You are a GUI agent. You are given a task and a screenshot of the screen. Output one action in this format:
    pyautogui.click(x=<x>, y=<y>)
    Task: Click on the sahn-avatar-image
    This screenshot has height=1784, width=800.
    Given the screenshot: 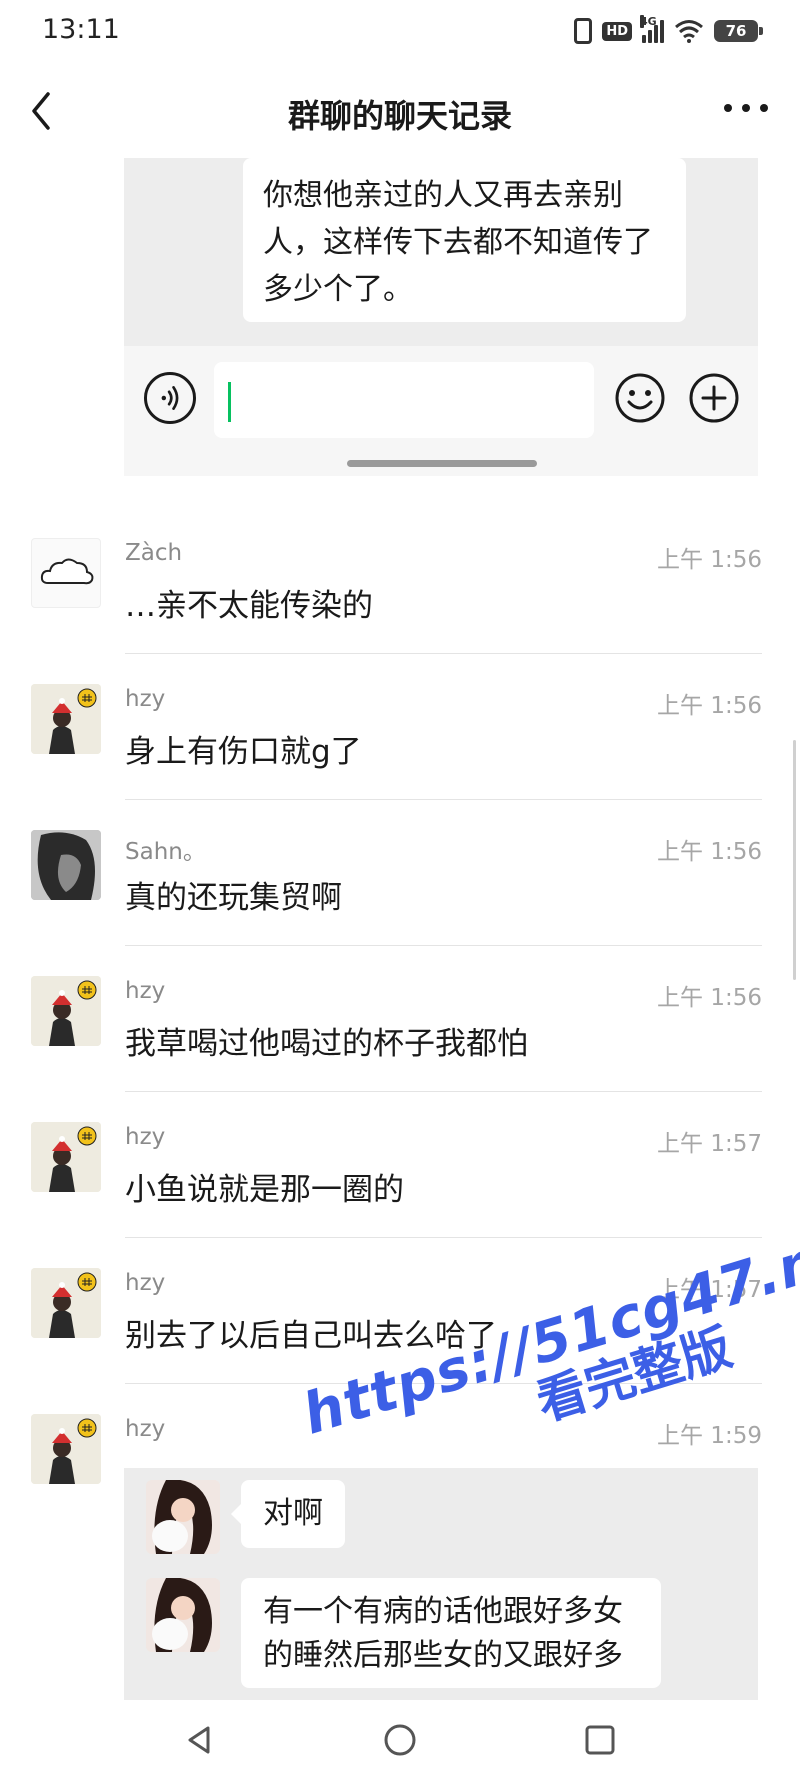 What is the action you would take?
    pyautogui.click(x=66, y=865)
    